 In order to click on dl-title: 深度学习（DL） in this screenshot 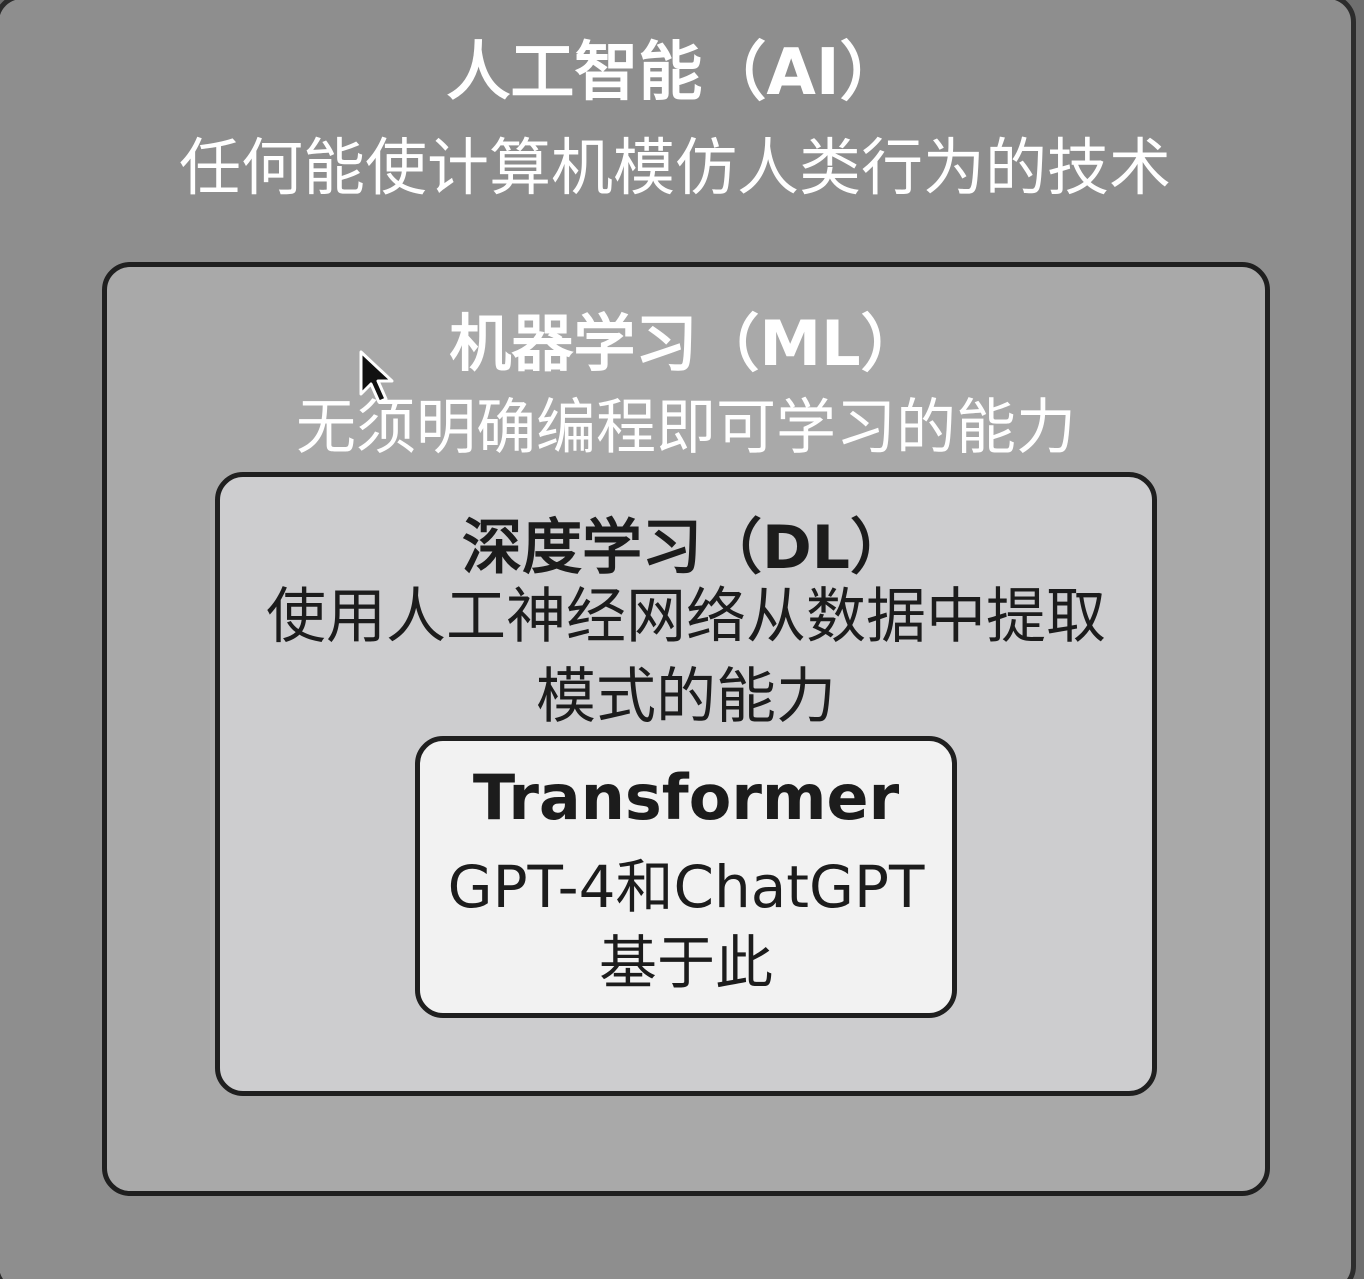, I will do `click(686, 548)`.